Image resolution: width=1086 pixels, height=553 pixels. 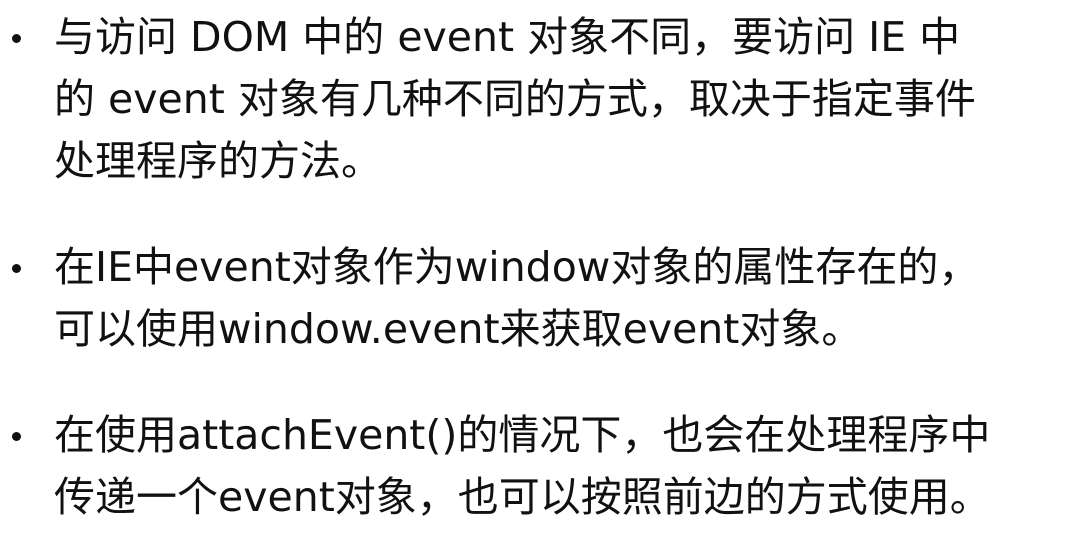 What do you see at coordinates (517, 267) in the screenshot?
I see `bullet-text-line: 在IE中event对象作为window对象的属性存在的，` at bounding box center [517, 267].